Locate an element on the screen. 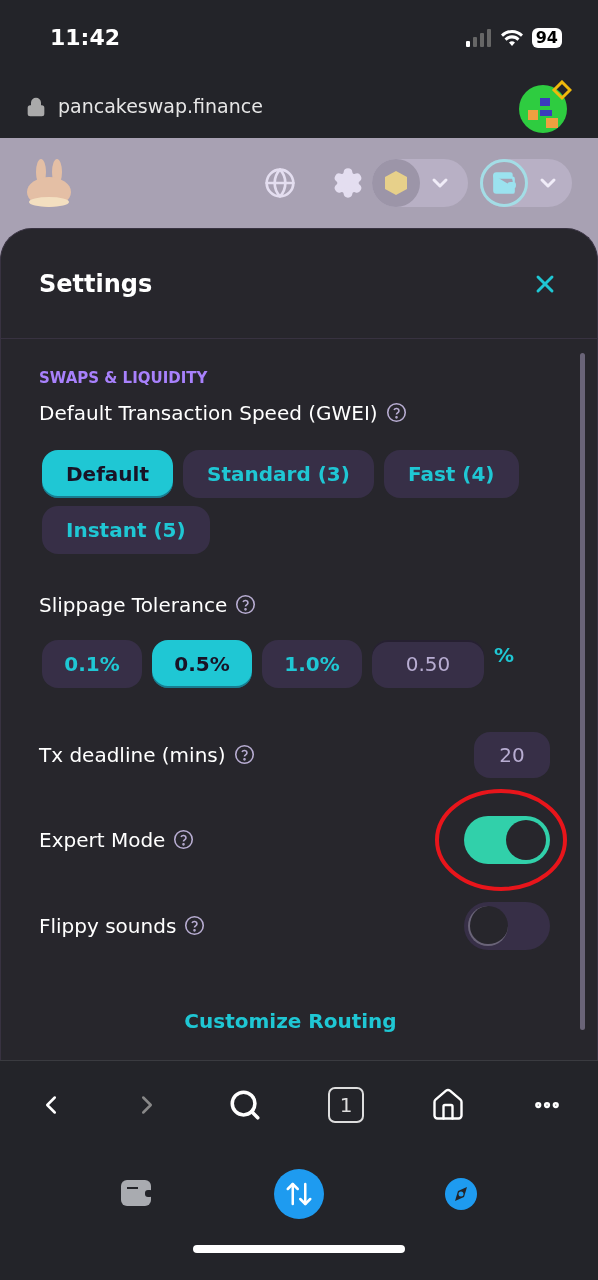 Image resolution: width=598 pixels, height=1280 pixels. tabs-button: 1 is located at coordinates (346, 1105).